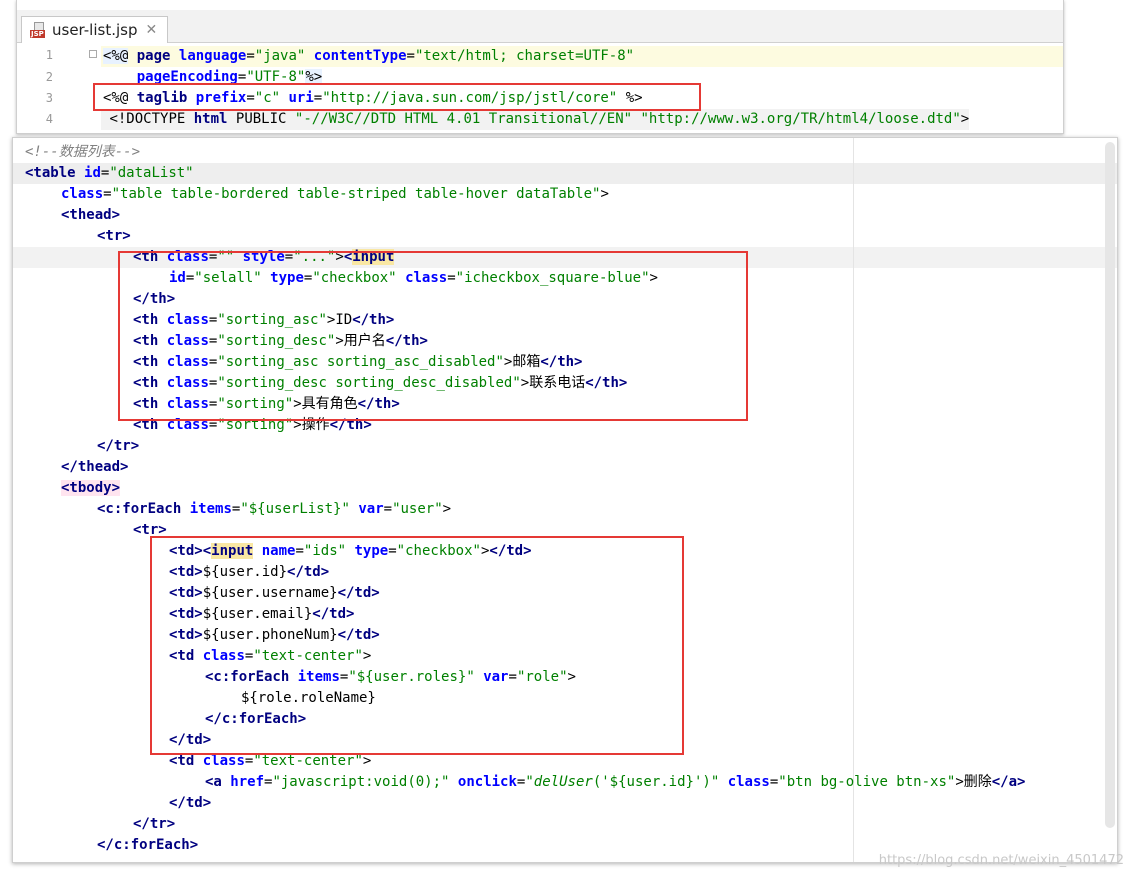 Image resolution: width=1128 pixels, height=876 pixels. Describe the element at coordinates (417, 645) in the screenshot. I see `highlight-box-tbody` at that location.